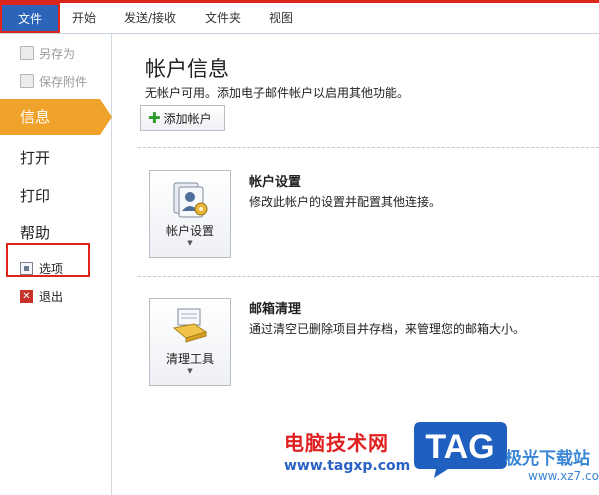 The image size is (599, 495). I want to click on save-attachments-icon, so click(27, 81).